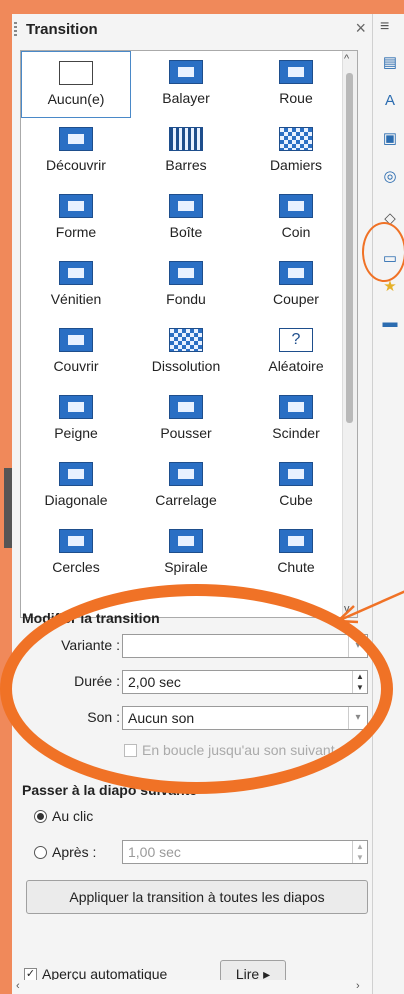  Describe the element at coordinates (186, 232) in the screenshot. I see `transition-label: Boîte` at that location.